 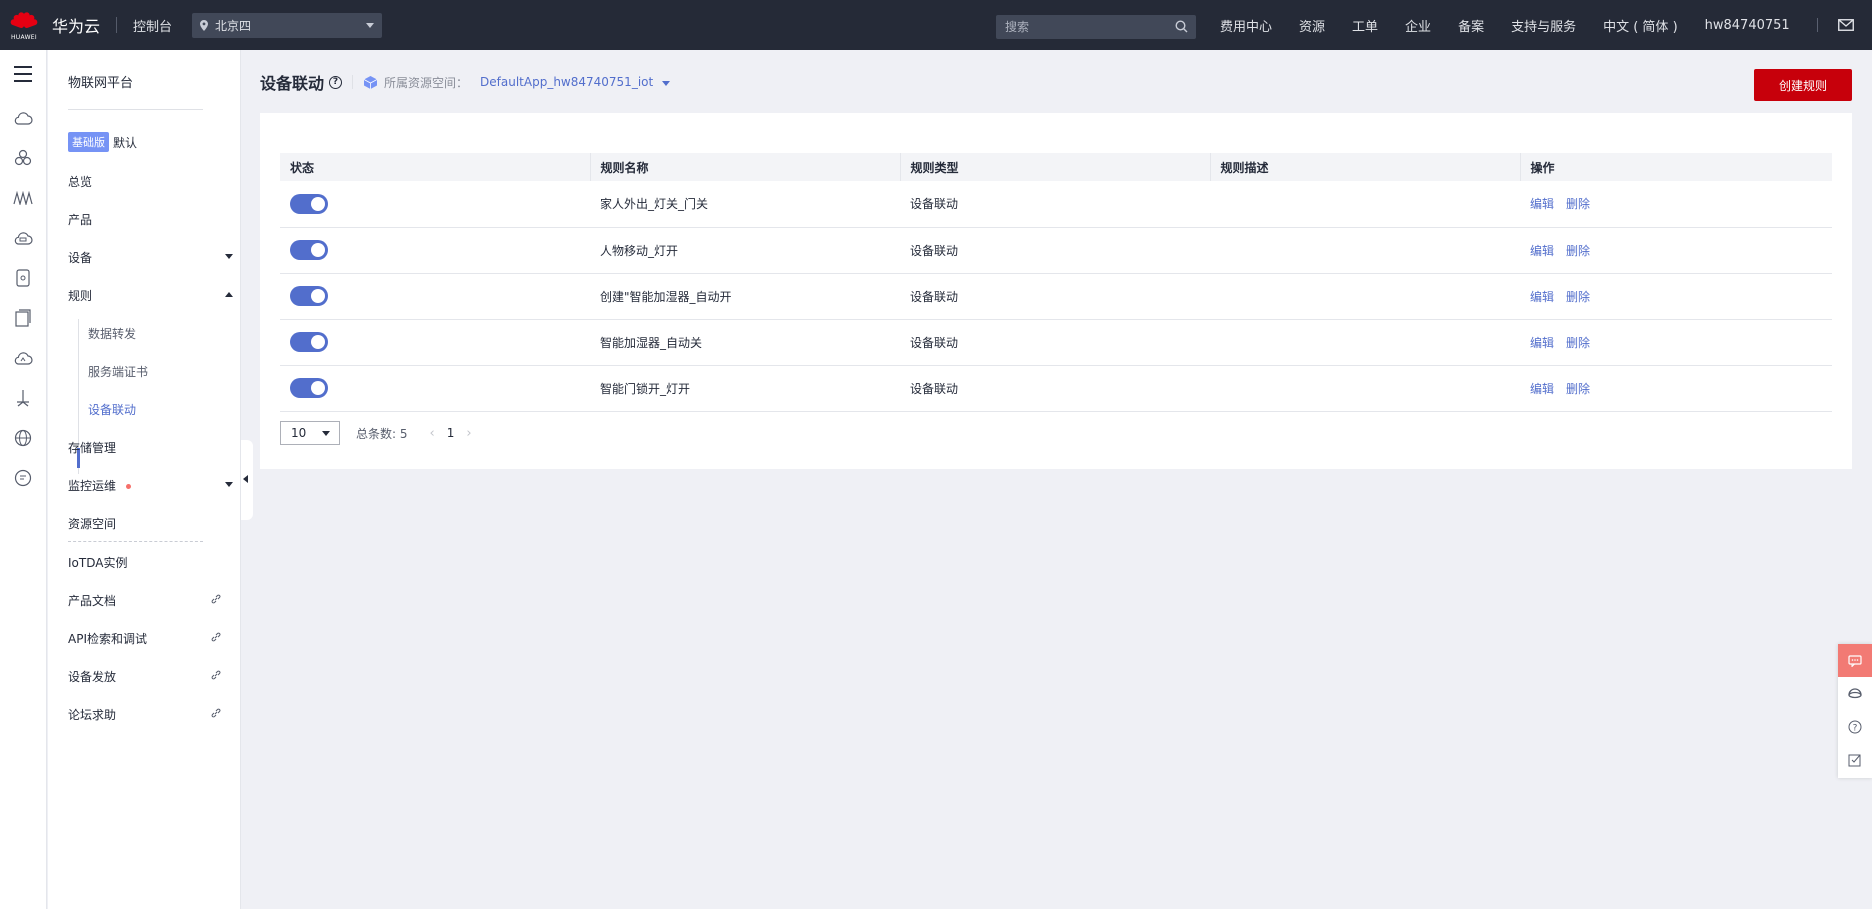 I want to click on nav-filing: 备案, so click(x=1471, y=25).